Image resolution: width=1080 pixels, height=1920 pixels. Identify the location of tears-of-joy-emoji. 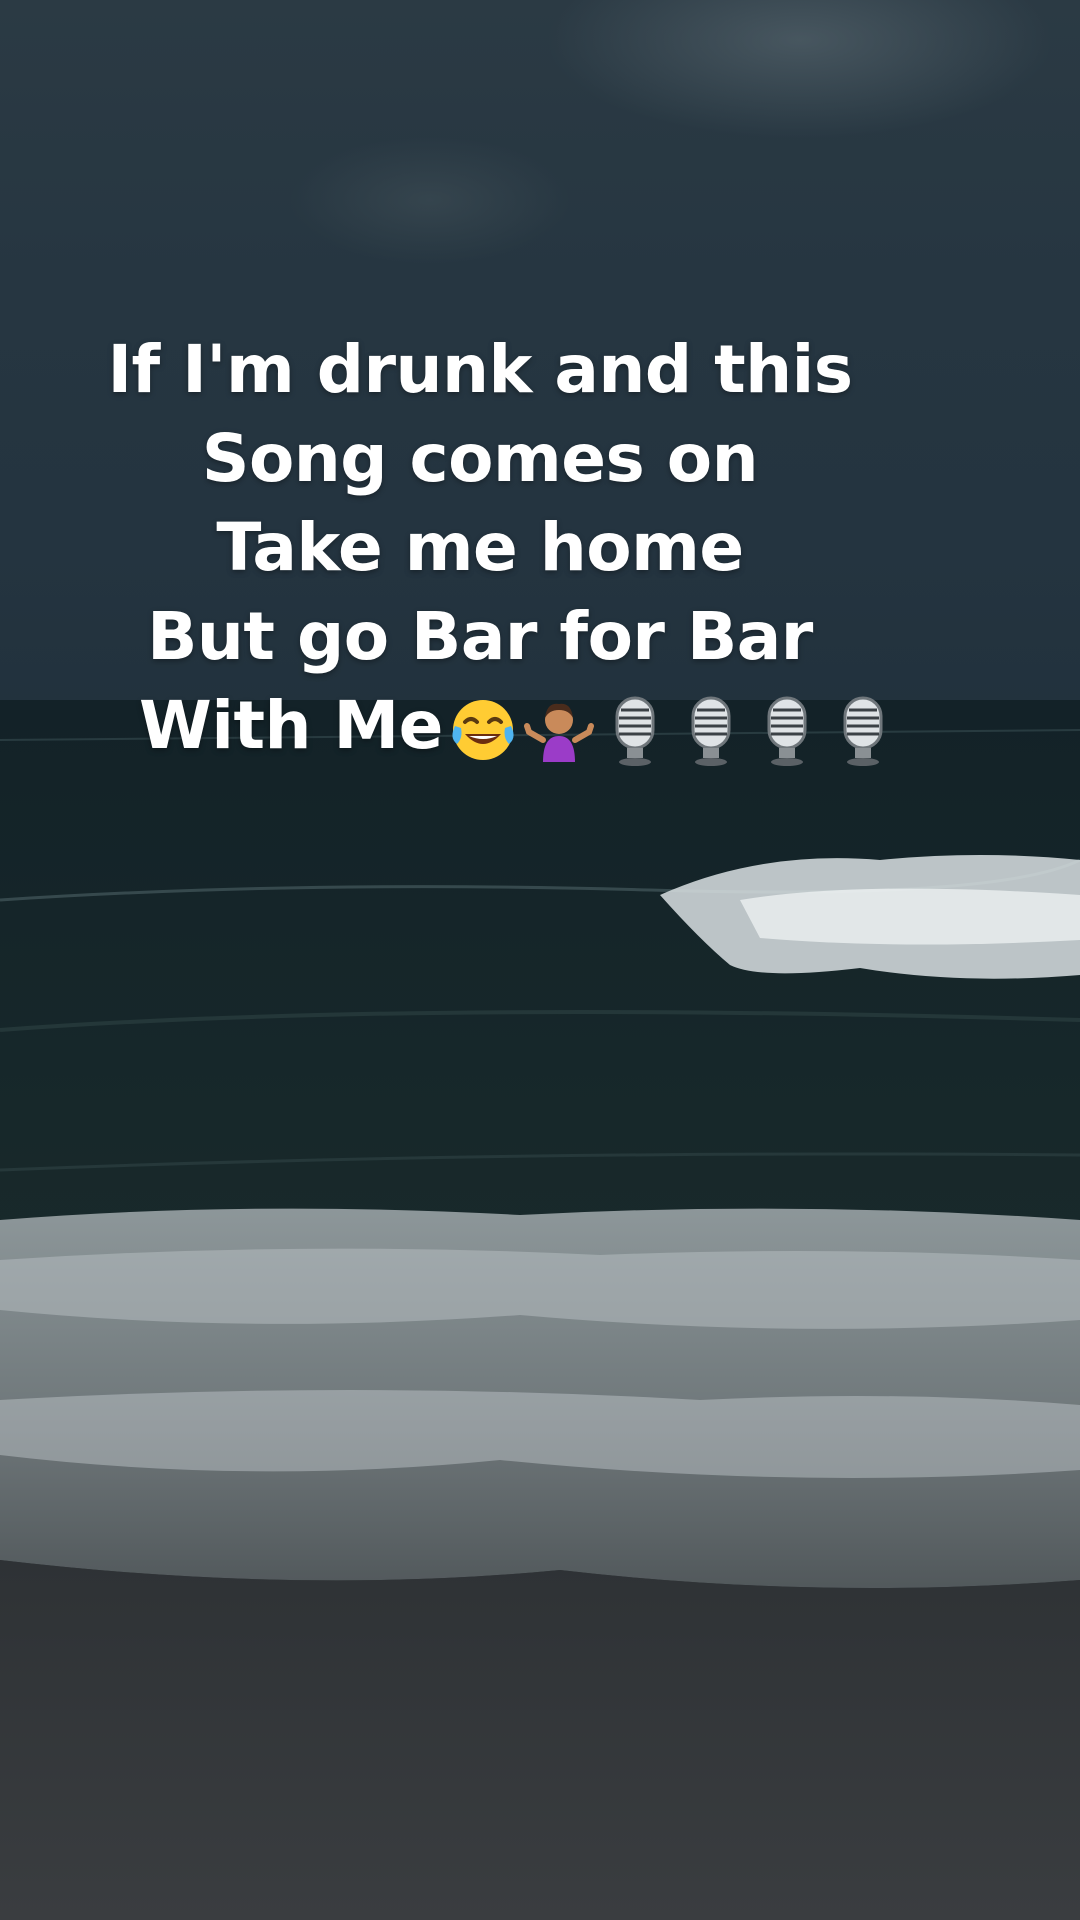
(483, 730).